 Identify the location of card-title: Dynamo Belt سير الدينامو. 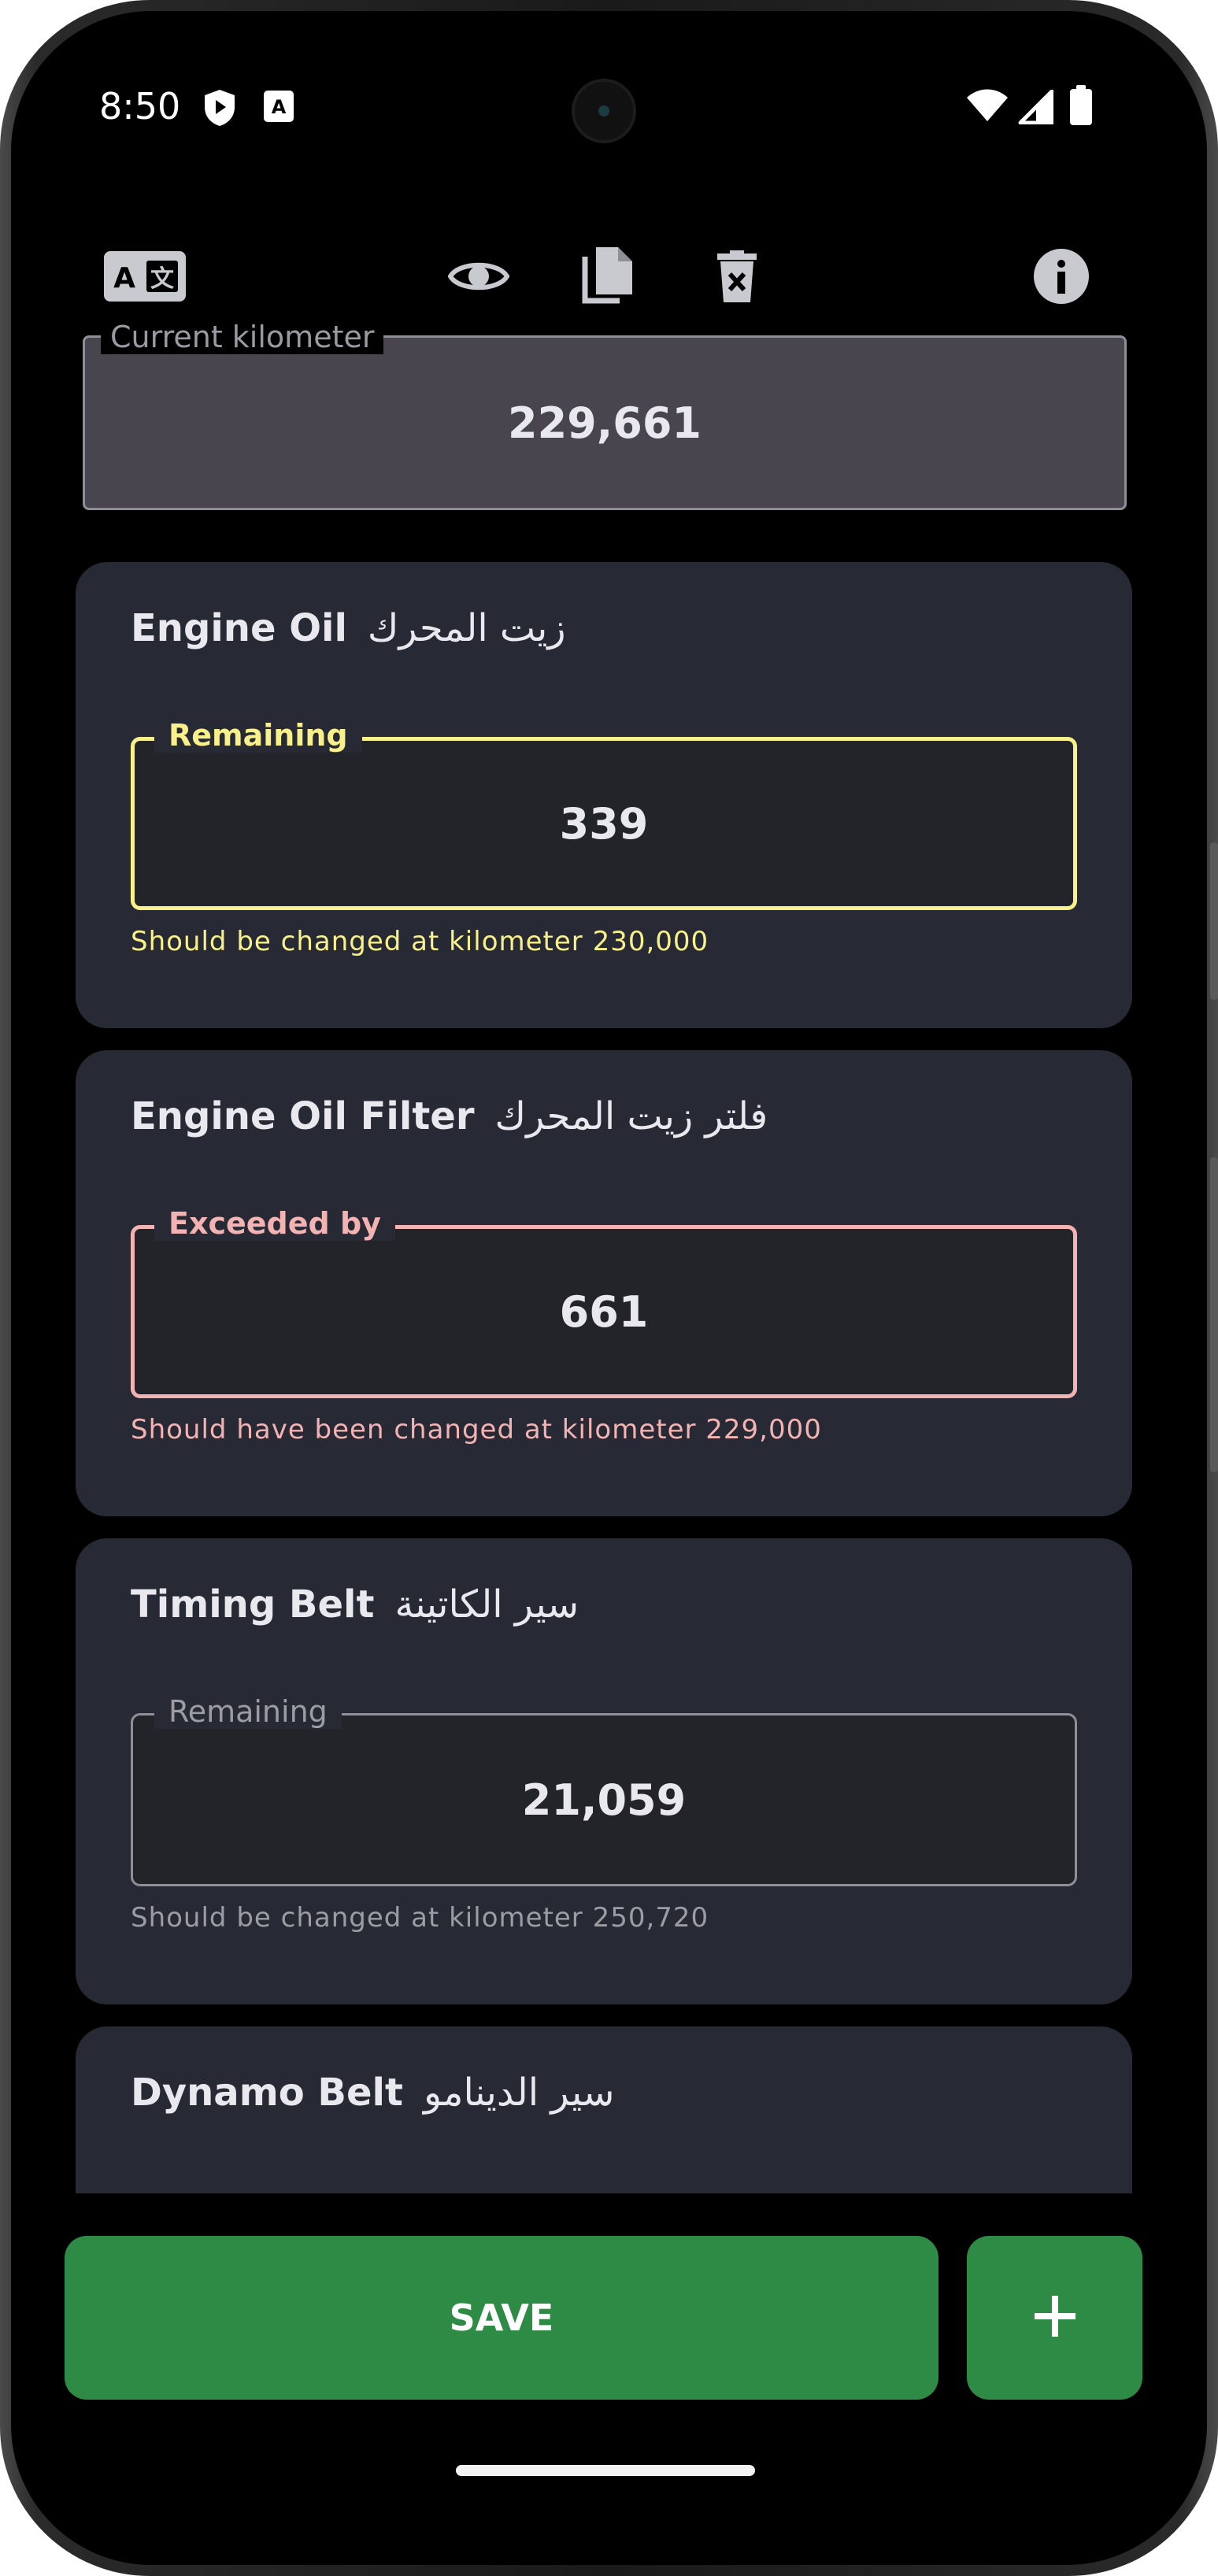
(373, 2093).